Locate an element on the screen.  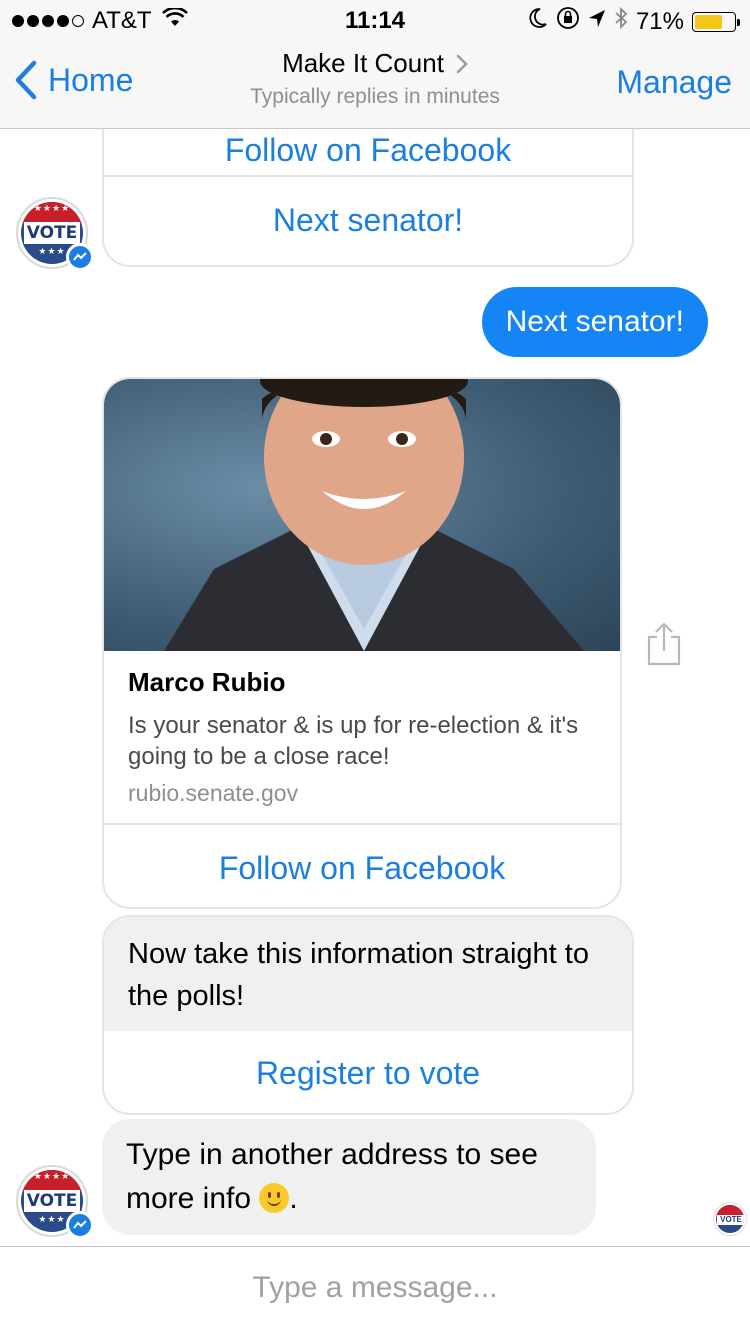
page-title: Make It Count is located at coordinates (363, 63).